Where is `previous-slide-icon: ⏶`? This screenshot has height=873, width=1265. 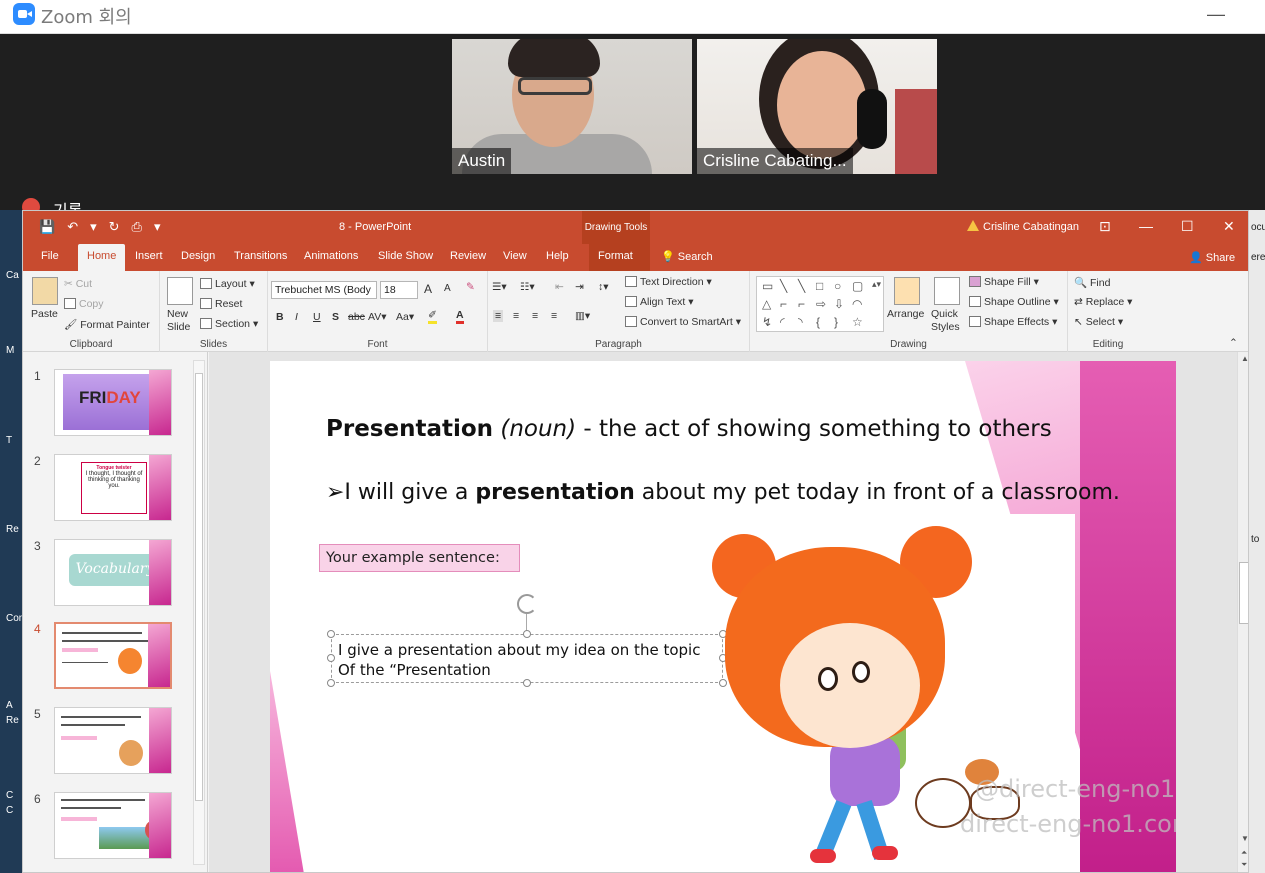
previous-slide-icon: ⏶ is located at coordinates (1244, 853).